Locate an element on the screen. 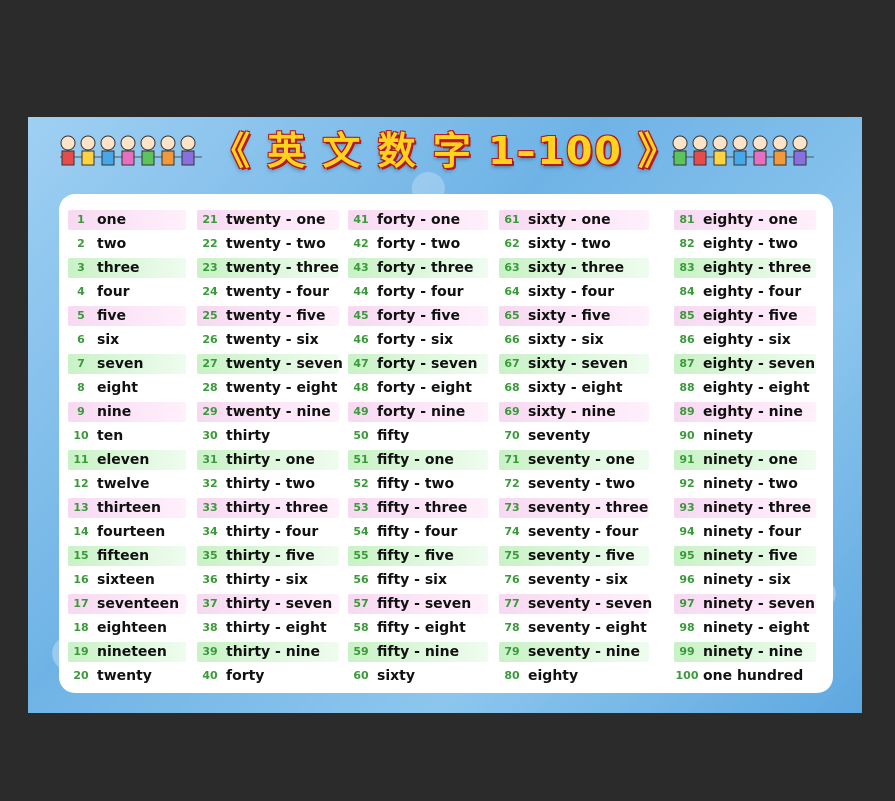 This screenshot has height=801, width=895. row-number: 4 is located at coordinates (81, 291).